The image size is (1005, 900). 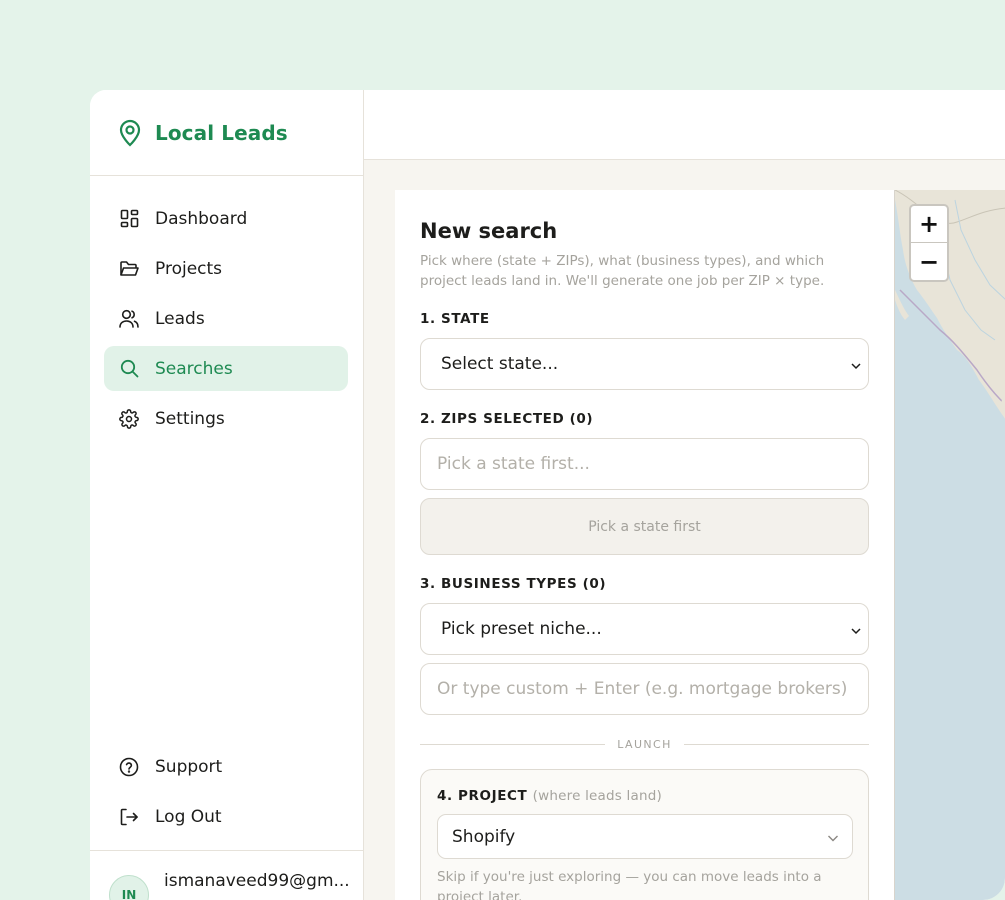 What do you see at coordinates (949, 545) in the screenshot?
I see `map-view: + −` at bounding box center [949, 545].